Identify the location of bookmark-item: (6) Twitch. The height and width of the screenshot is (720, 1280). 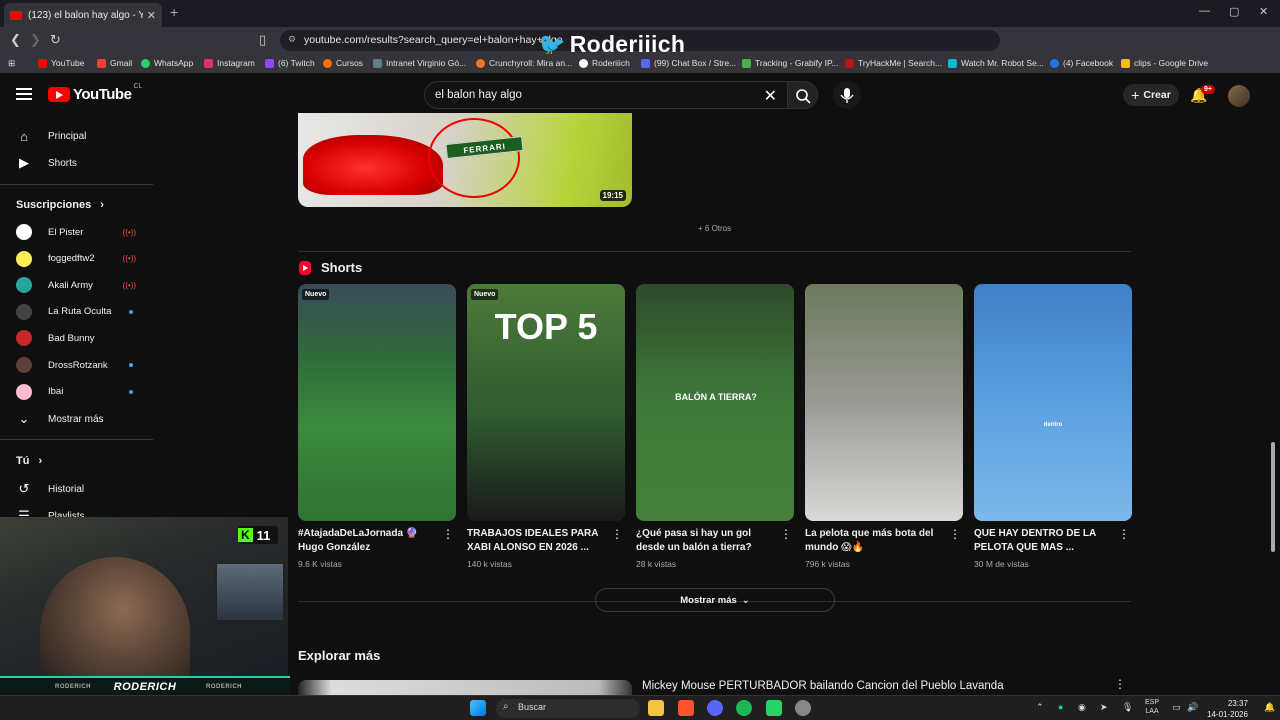
(290, 63).